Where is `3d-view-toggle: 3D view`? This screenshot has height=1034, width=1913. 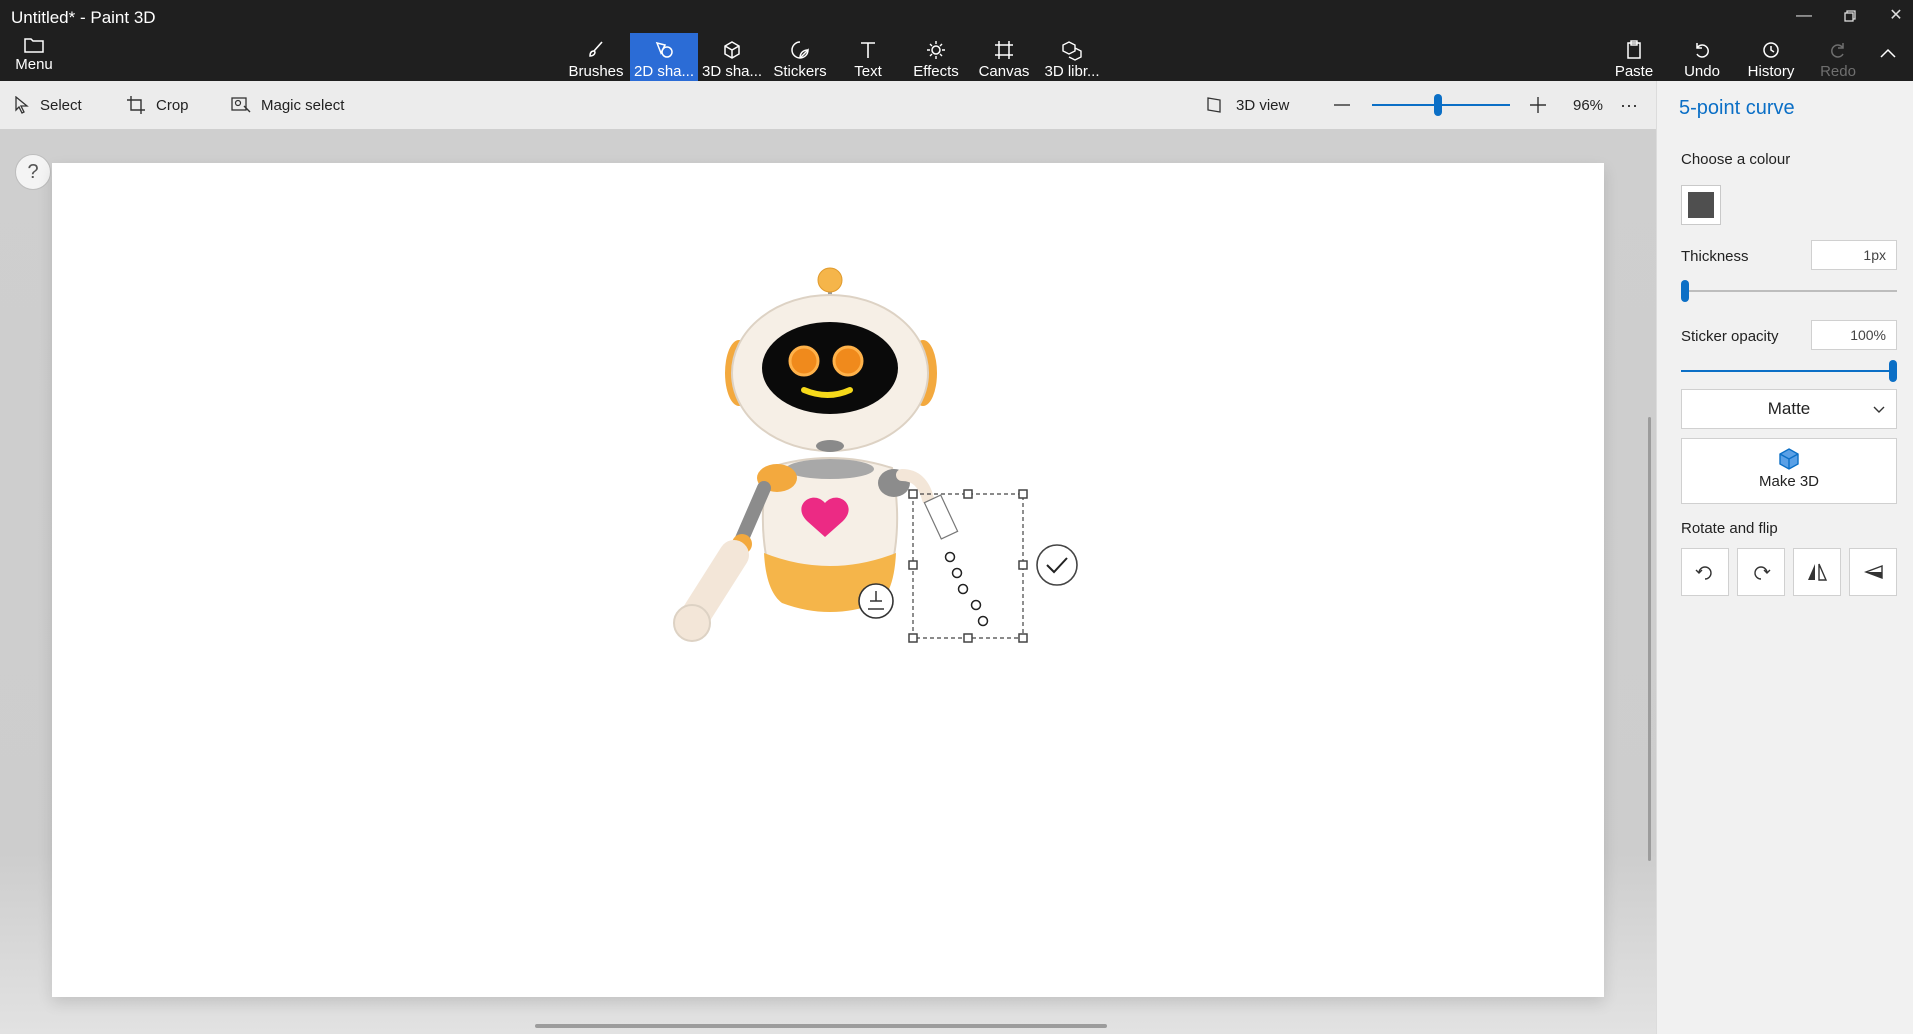
3d-view-toggle: 3D view is located at coordinates (1247, 105).